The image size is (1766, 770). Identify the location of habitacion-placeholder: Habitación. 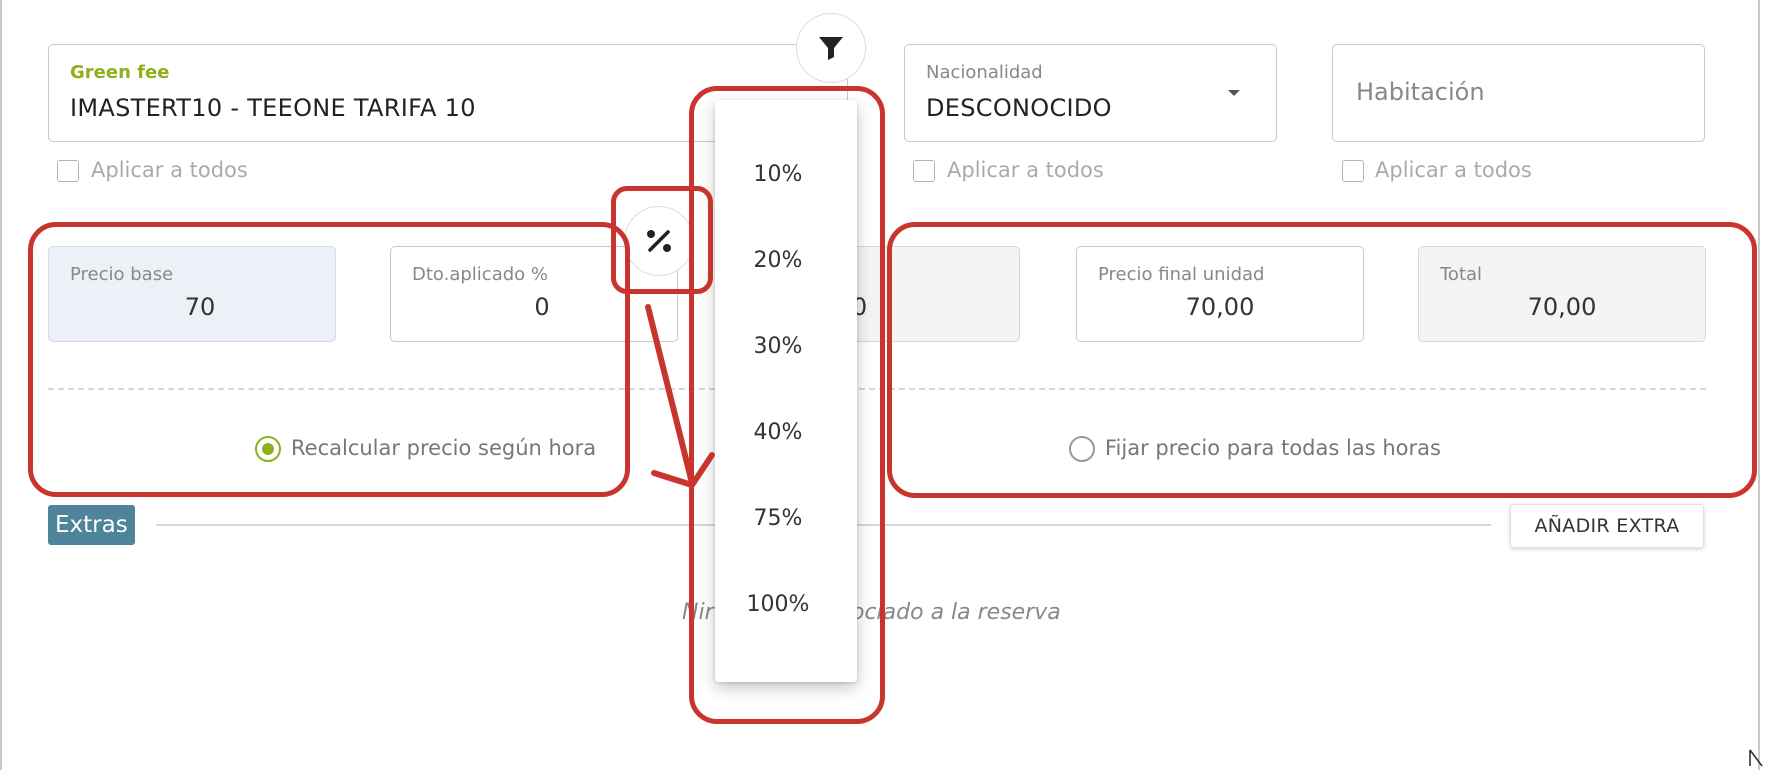
(1420, 92).